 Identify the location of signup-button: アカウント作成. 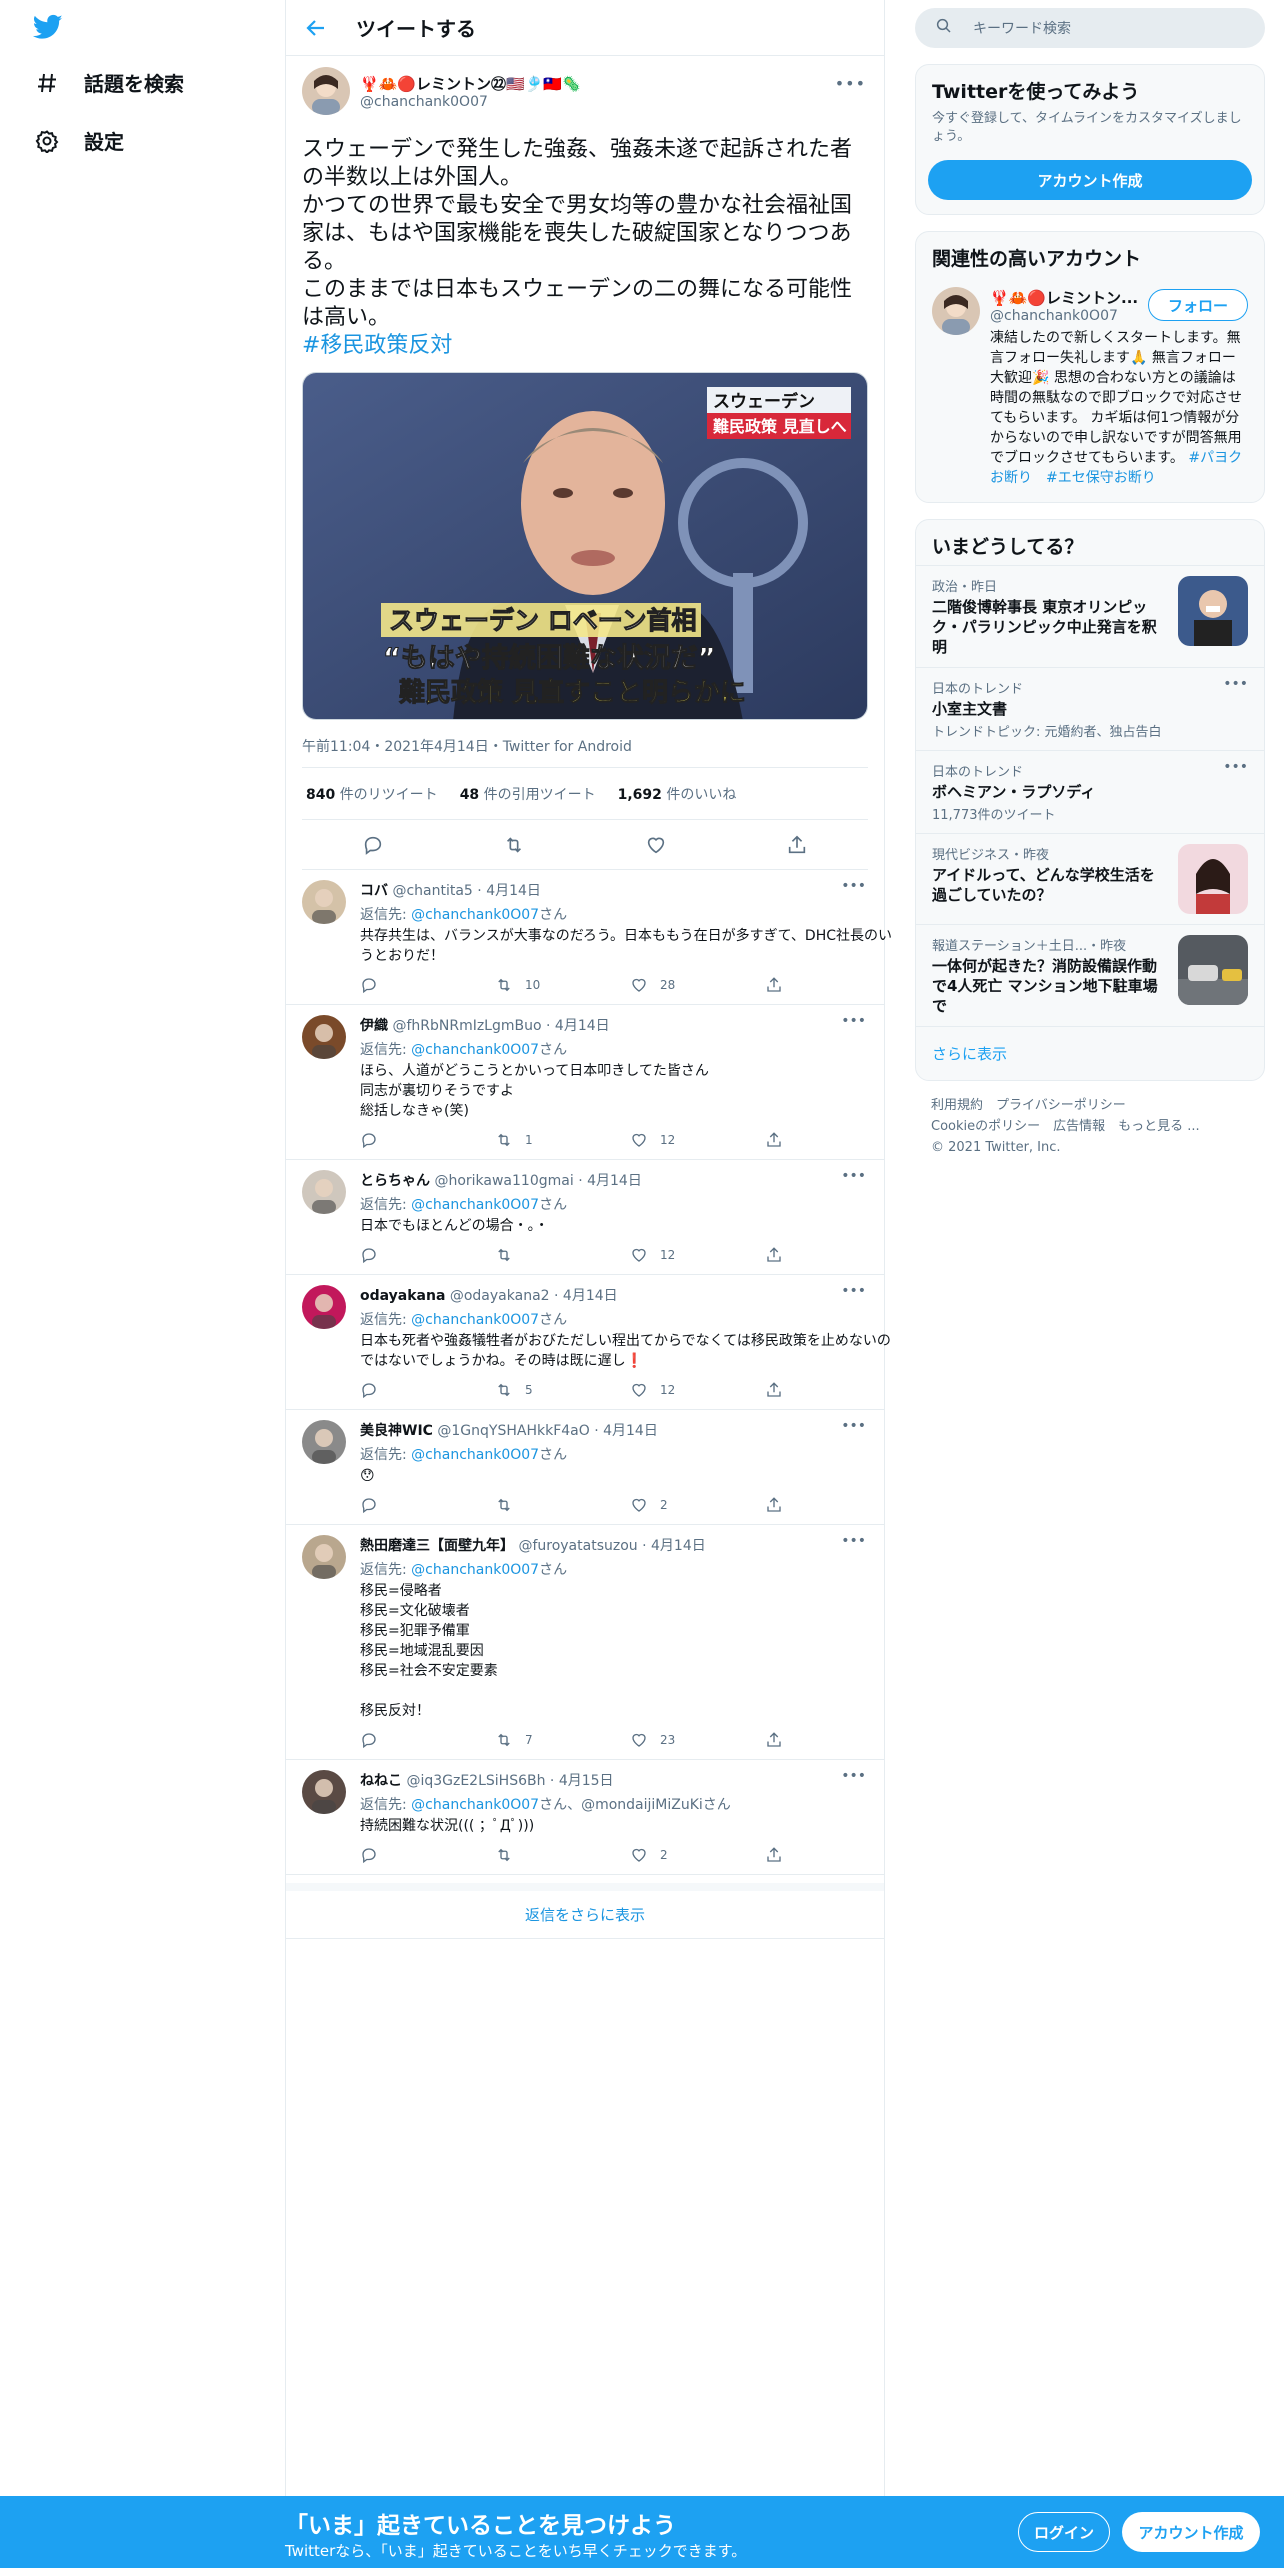
(1191, 2532).